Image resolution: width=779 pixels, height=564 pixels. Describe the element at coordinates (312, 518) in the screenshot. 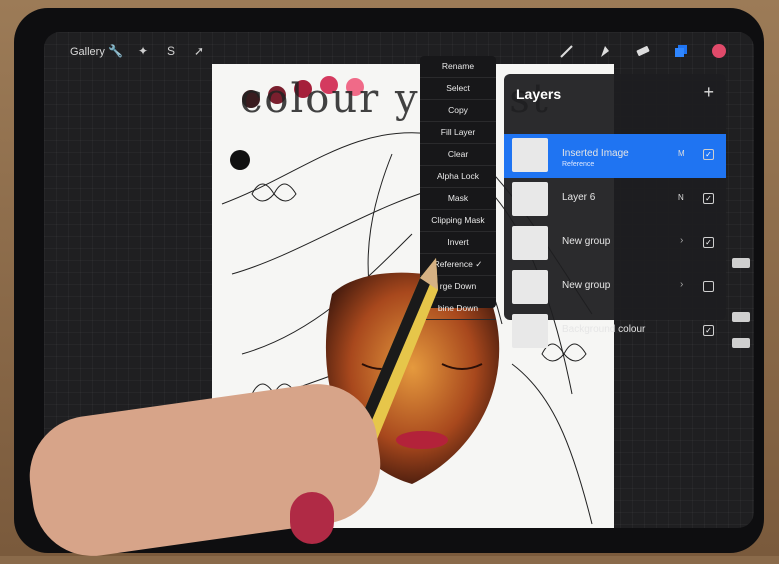

I see `fingernail` at that location.